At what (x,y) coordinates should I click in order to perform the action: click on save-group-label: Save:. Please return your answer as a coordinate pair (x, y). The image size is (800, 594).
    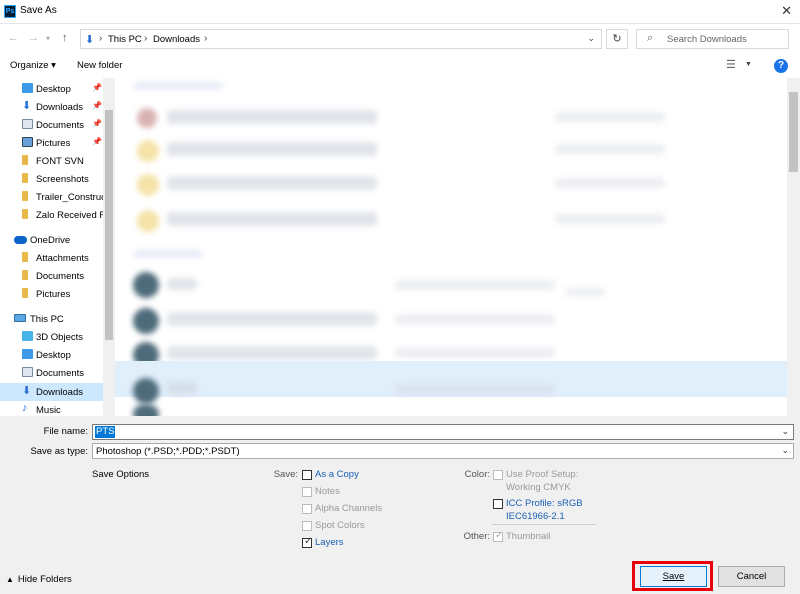
    Looking at the image, I should click on (285, 474).